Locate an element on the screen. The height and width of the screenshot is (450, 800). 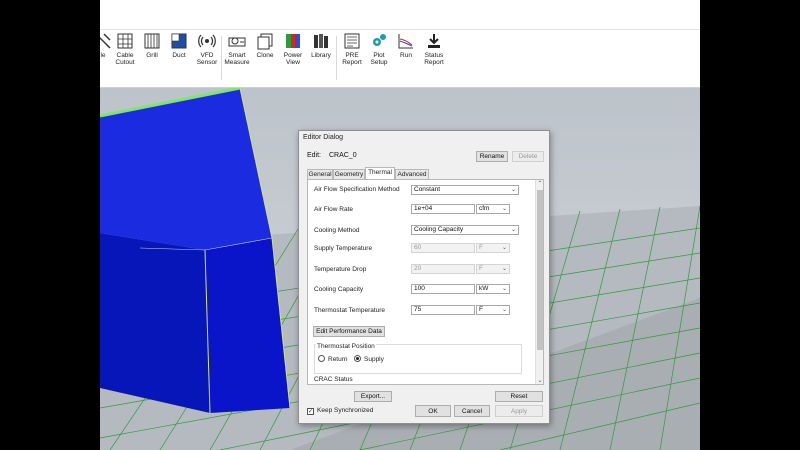
tool-label: PRE Report is located at coordinates (352, 59).